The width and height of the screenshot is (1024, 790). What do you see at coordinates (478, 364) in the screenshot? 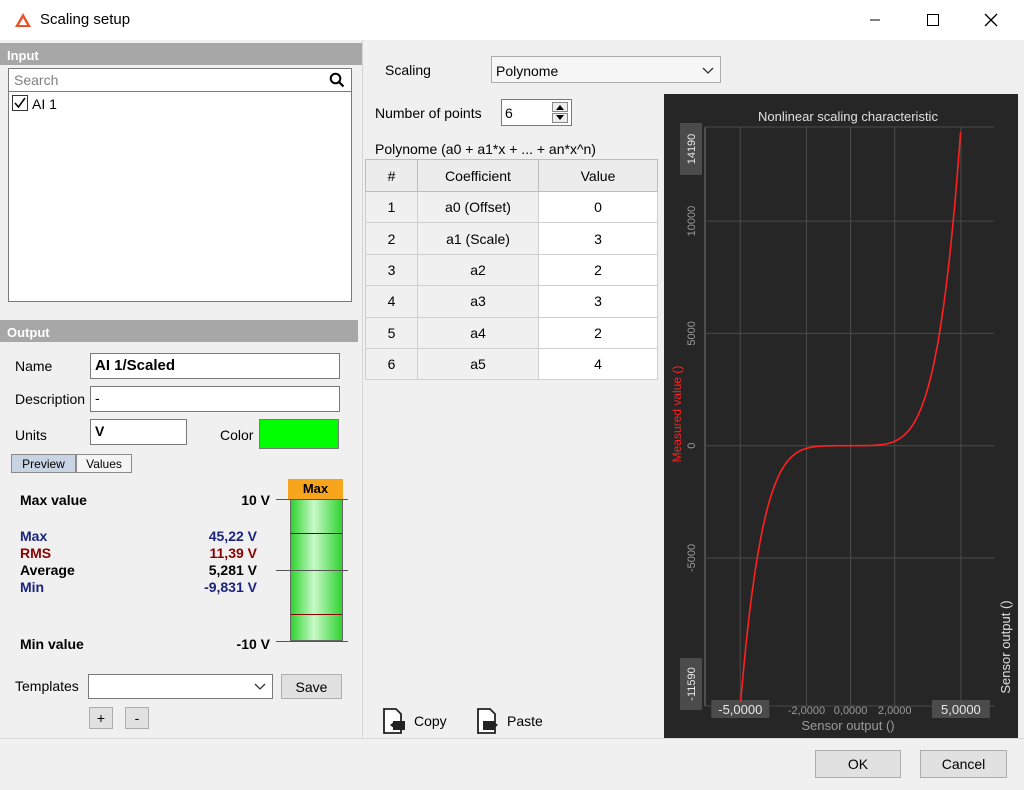
I see `coefficient-name-cell: a5` at bounding box center [478, 364].